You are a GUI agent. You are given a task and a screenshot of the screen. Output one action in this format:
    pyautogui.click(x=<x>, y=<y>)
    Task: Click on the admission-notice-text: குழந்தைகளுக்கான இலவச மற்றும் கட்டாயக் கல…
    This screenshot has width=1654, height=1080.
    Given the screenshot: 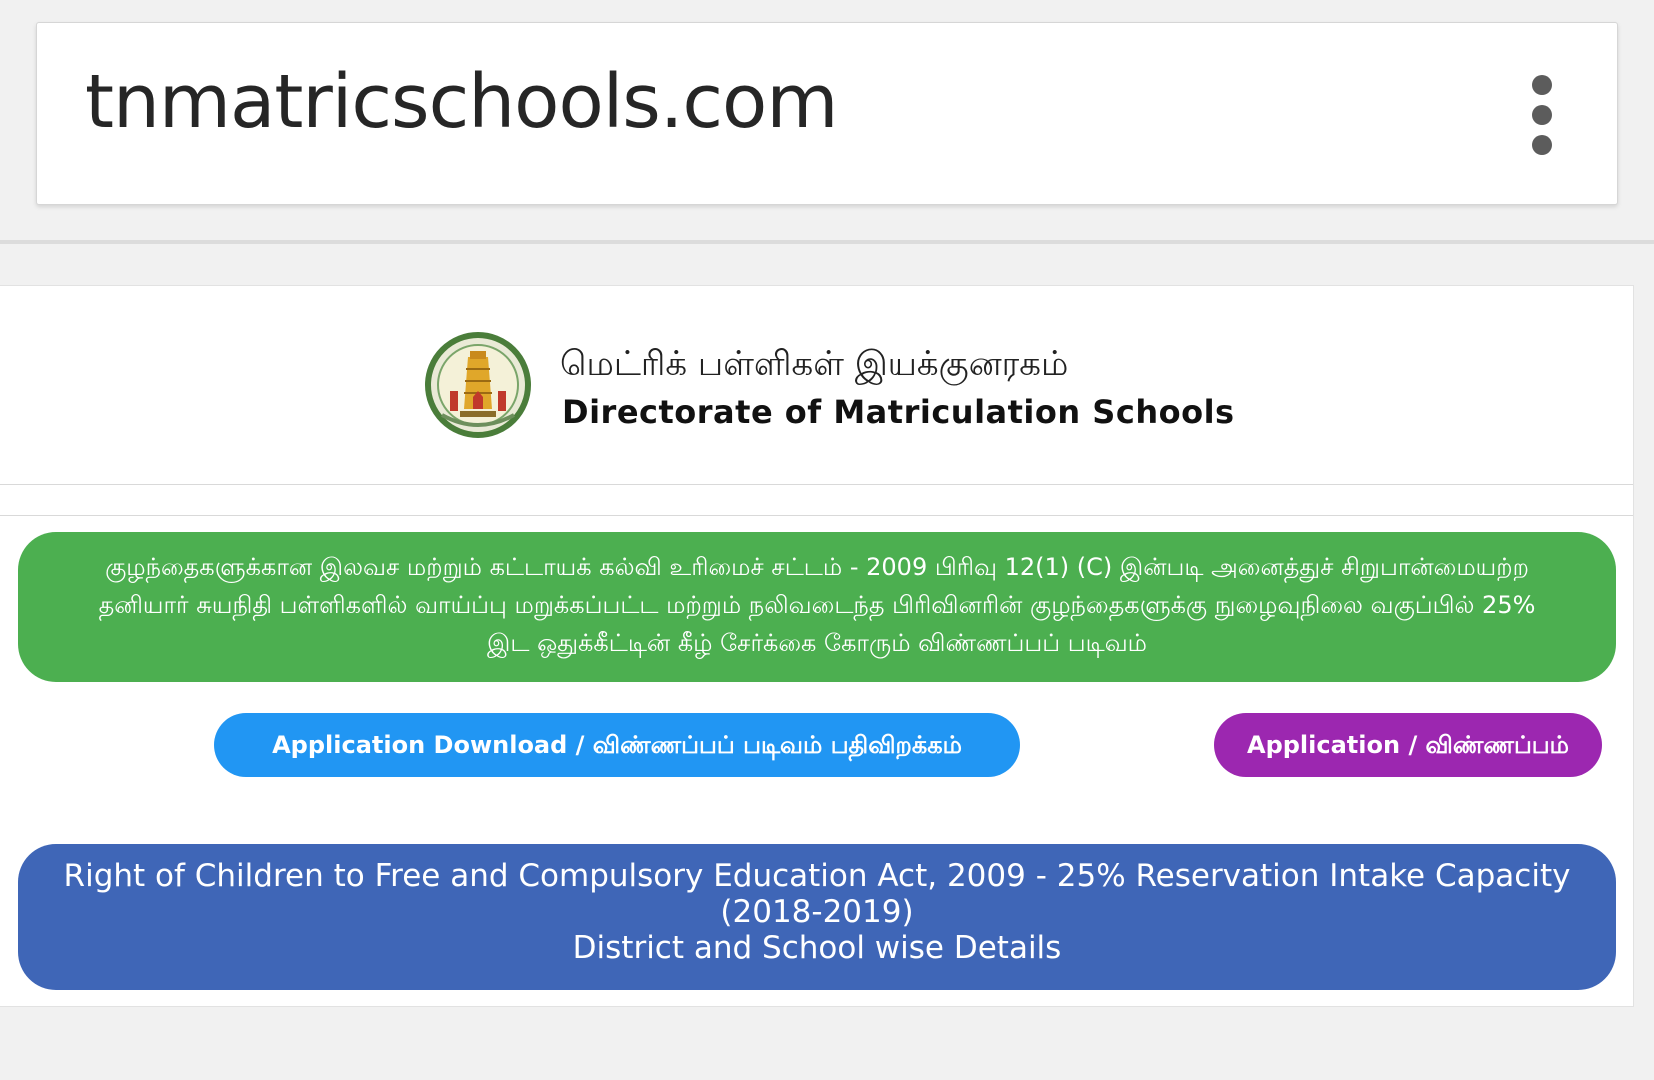 What is the action you would take?
    pyautogui.click(x=817, y=605)
    